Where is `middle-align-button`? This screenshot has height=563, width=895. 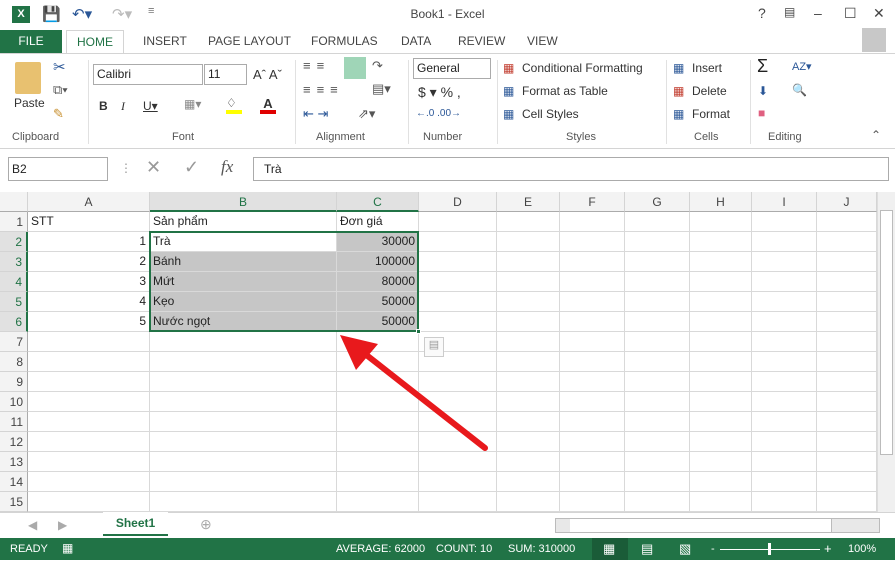
middle-align-button is located at coordinates (355, 68).